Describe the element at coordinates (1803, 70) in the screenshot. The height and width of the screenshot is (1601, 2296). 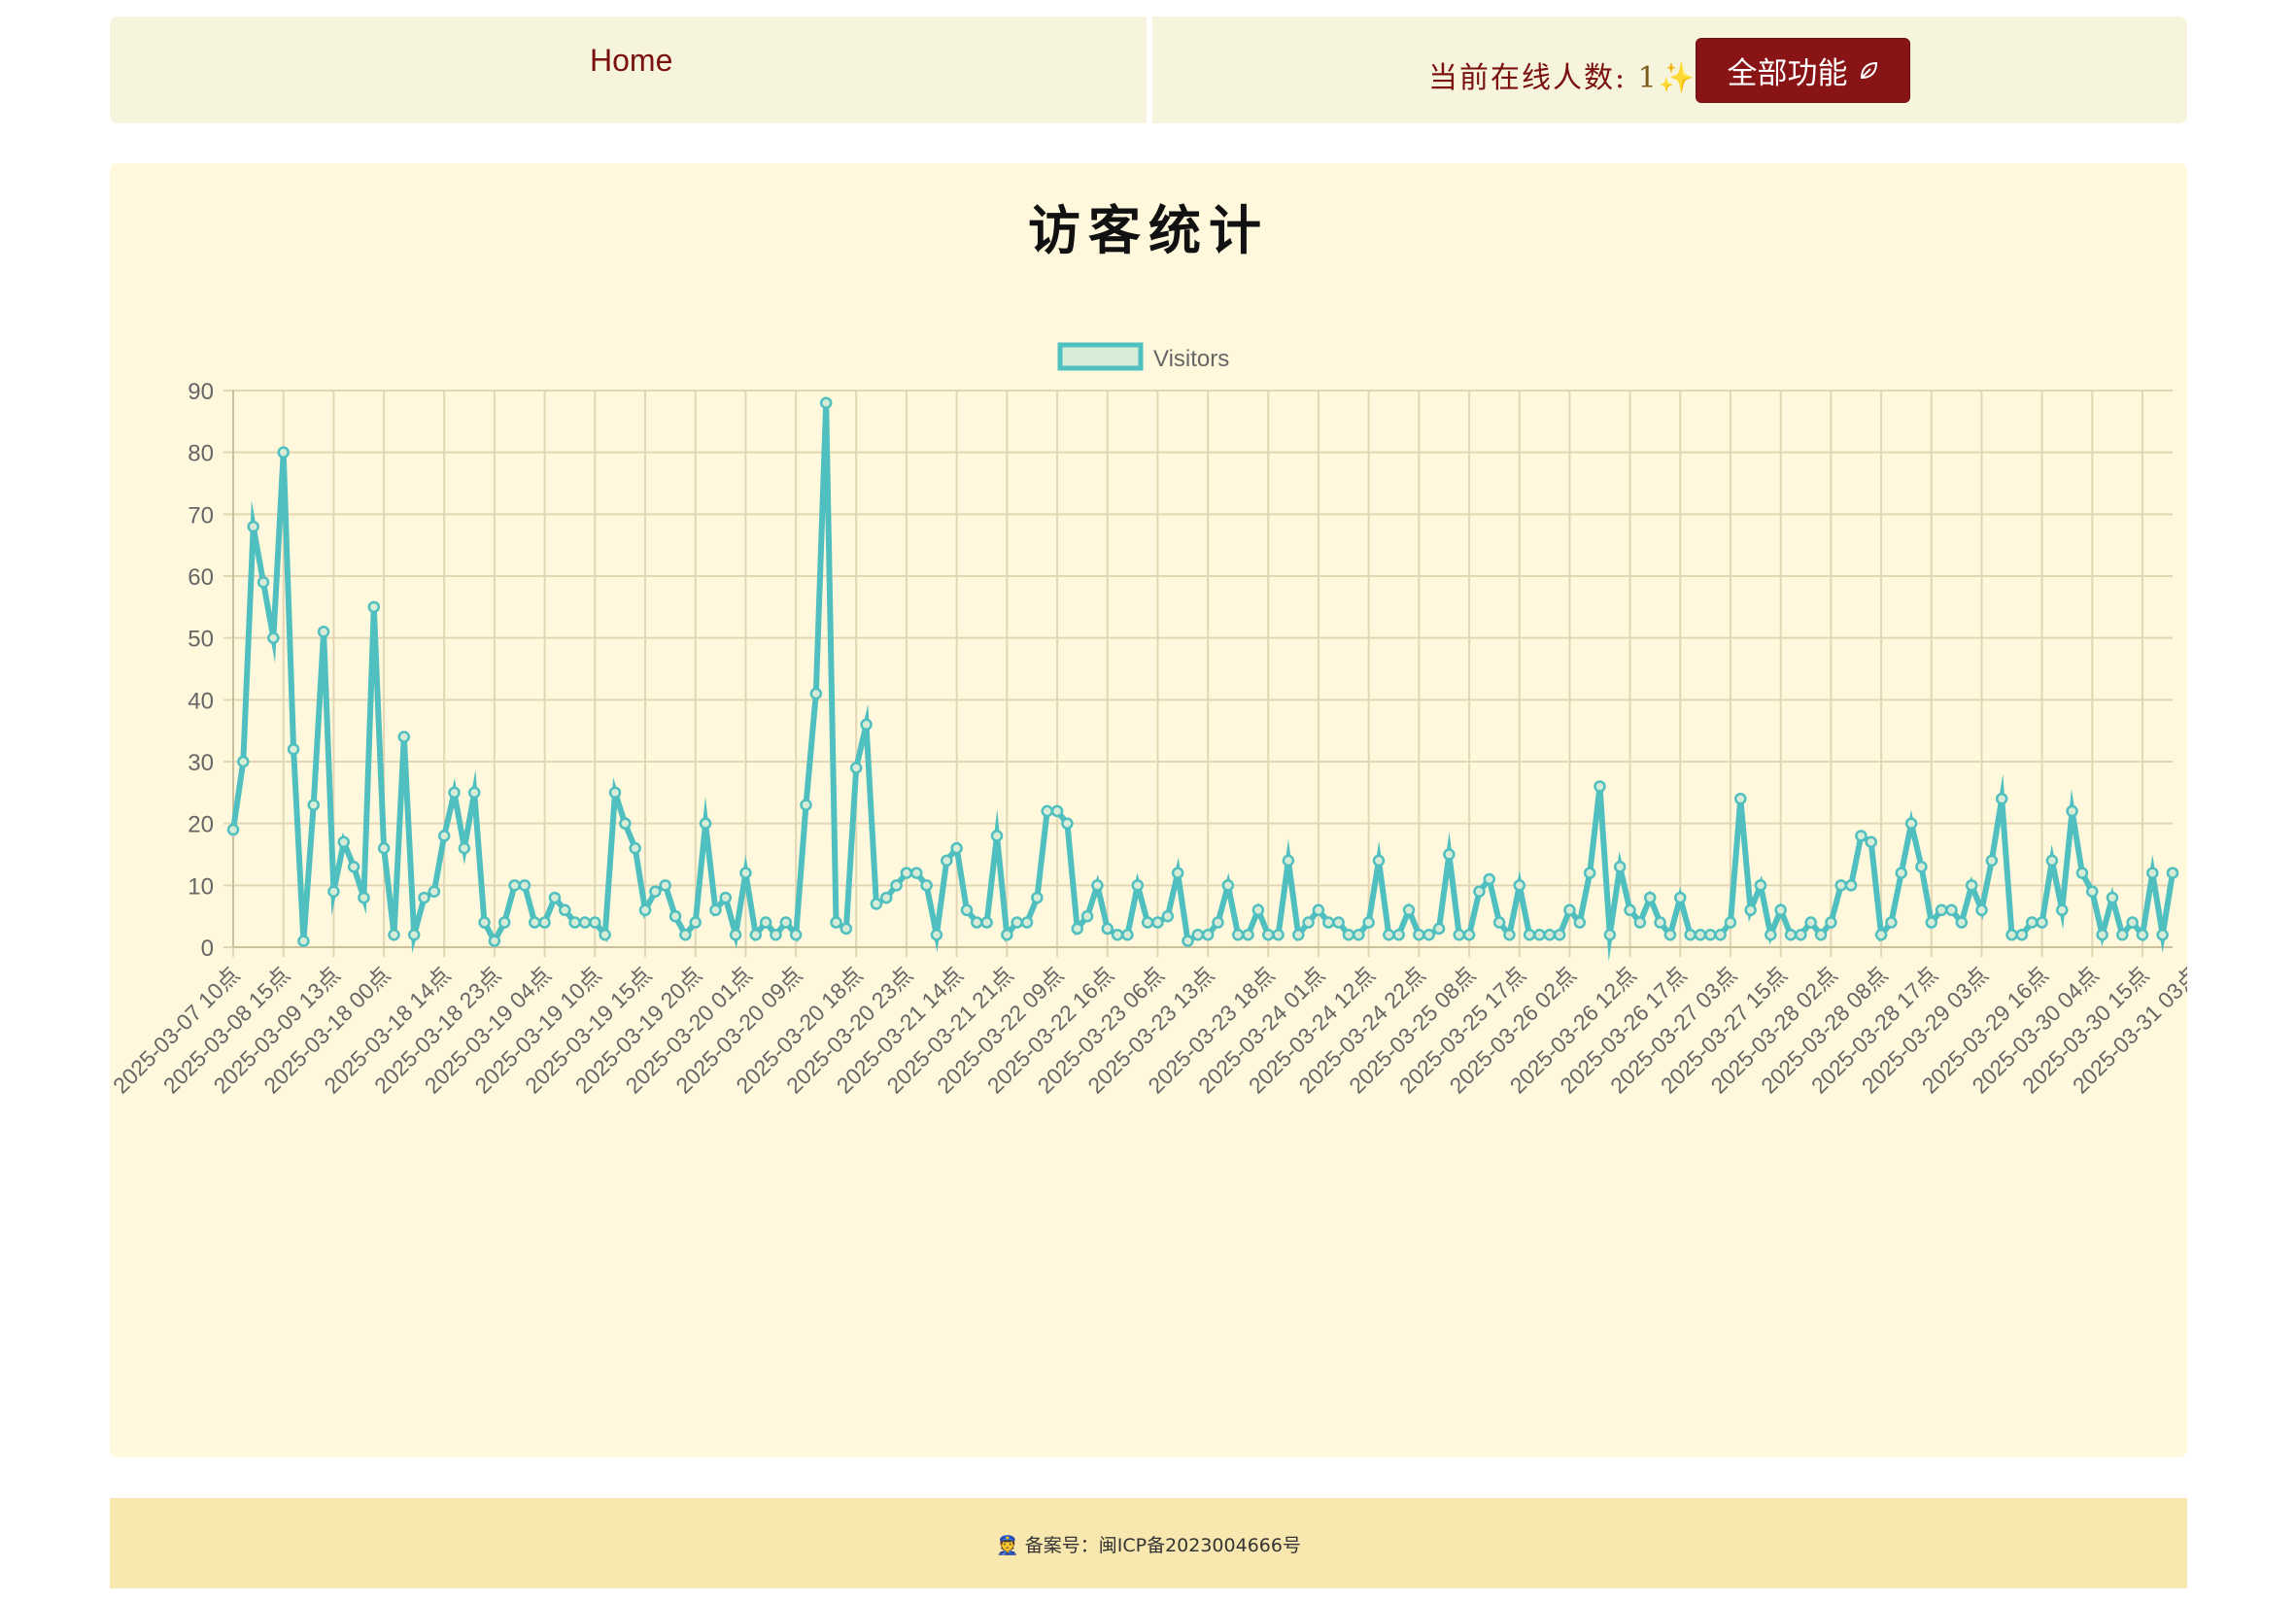
I see `all-features-button: 全部功能` at that location.